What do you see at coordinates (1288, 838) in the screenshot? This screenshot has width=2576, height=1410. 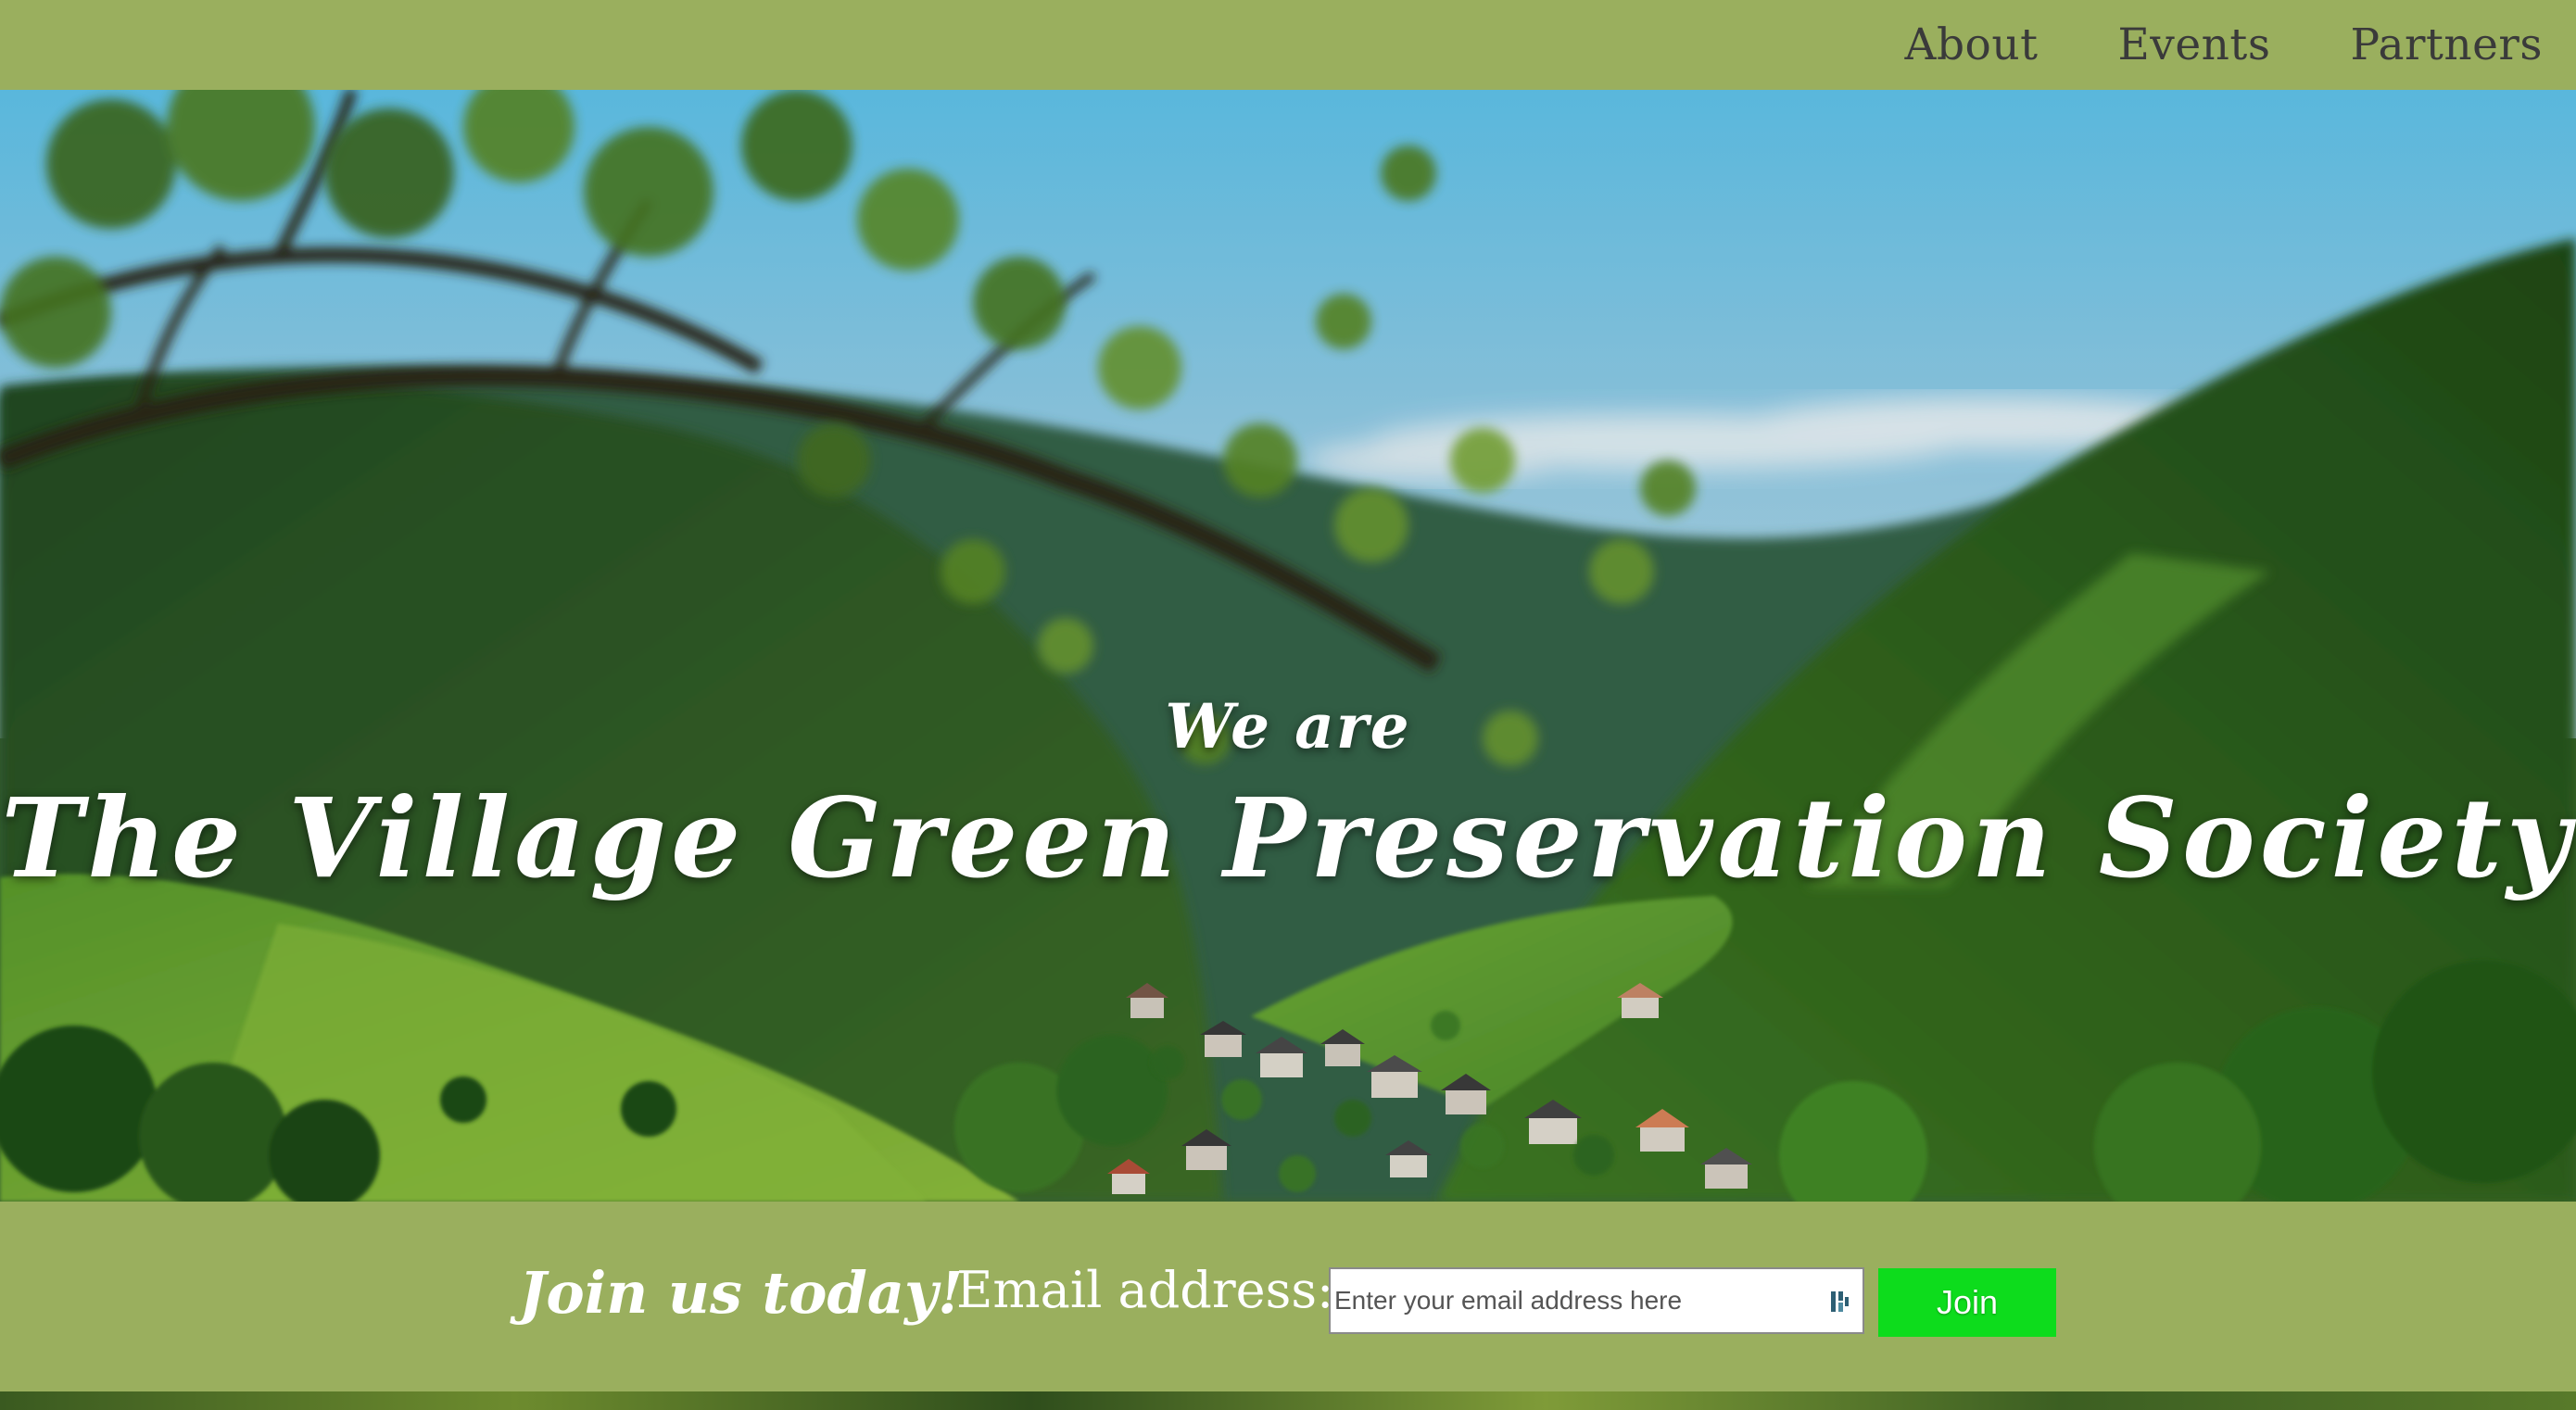 I see `hero-title: The Village Green Preservation Society` at bounding box center [1288, 838].